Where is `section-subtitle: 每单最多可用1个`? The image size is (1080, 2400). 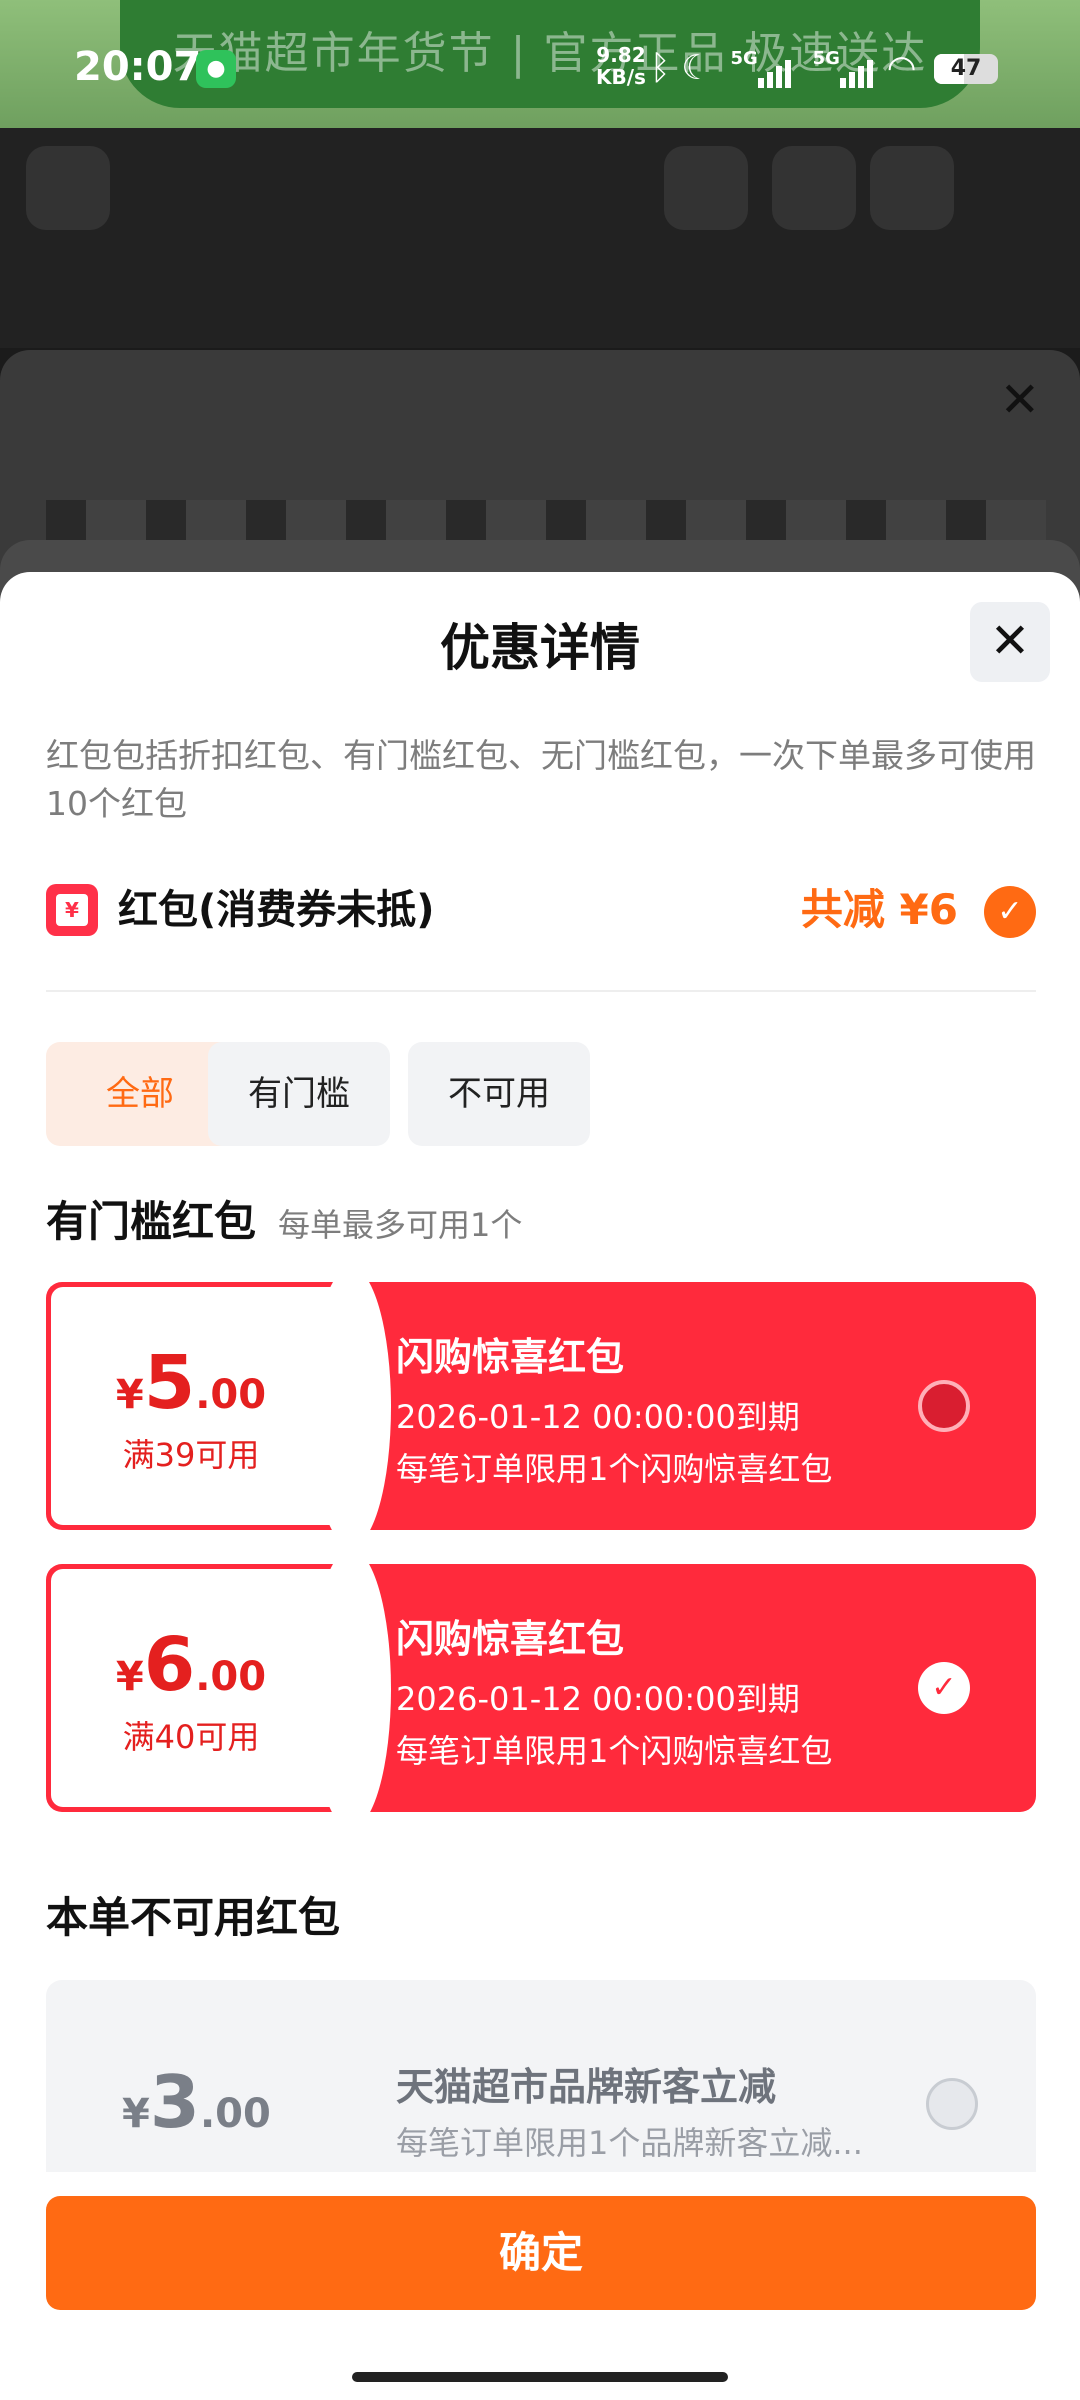
section-subtitle: 每单最多可用1个 is located at coordinates (400, 1225).